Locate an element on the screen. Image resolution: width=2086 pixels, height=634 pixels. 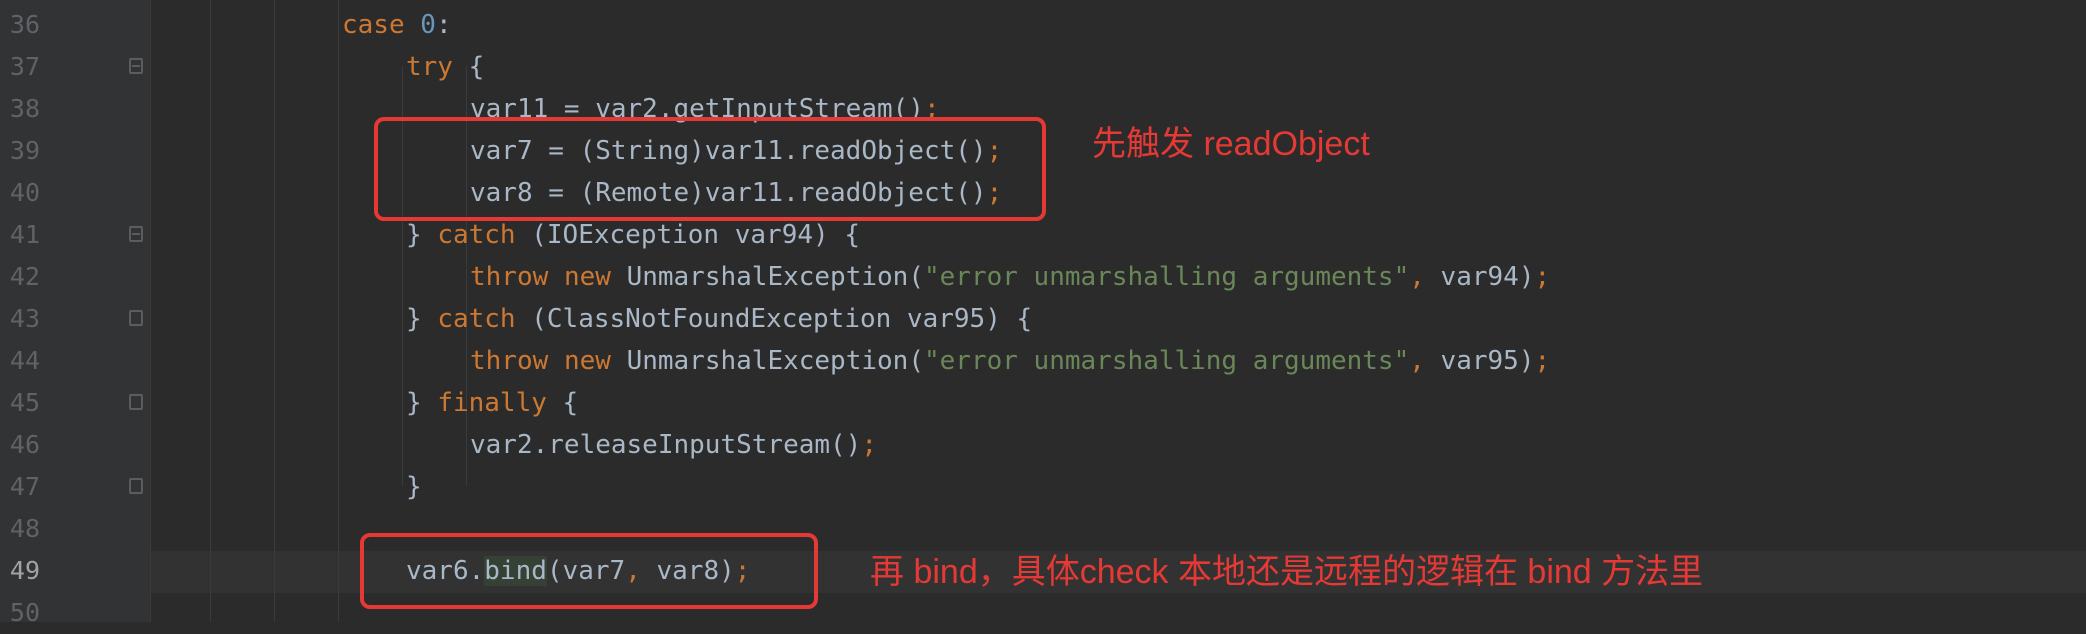
line-number: 50 is located at coordinates (24, 612).